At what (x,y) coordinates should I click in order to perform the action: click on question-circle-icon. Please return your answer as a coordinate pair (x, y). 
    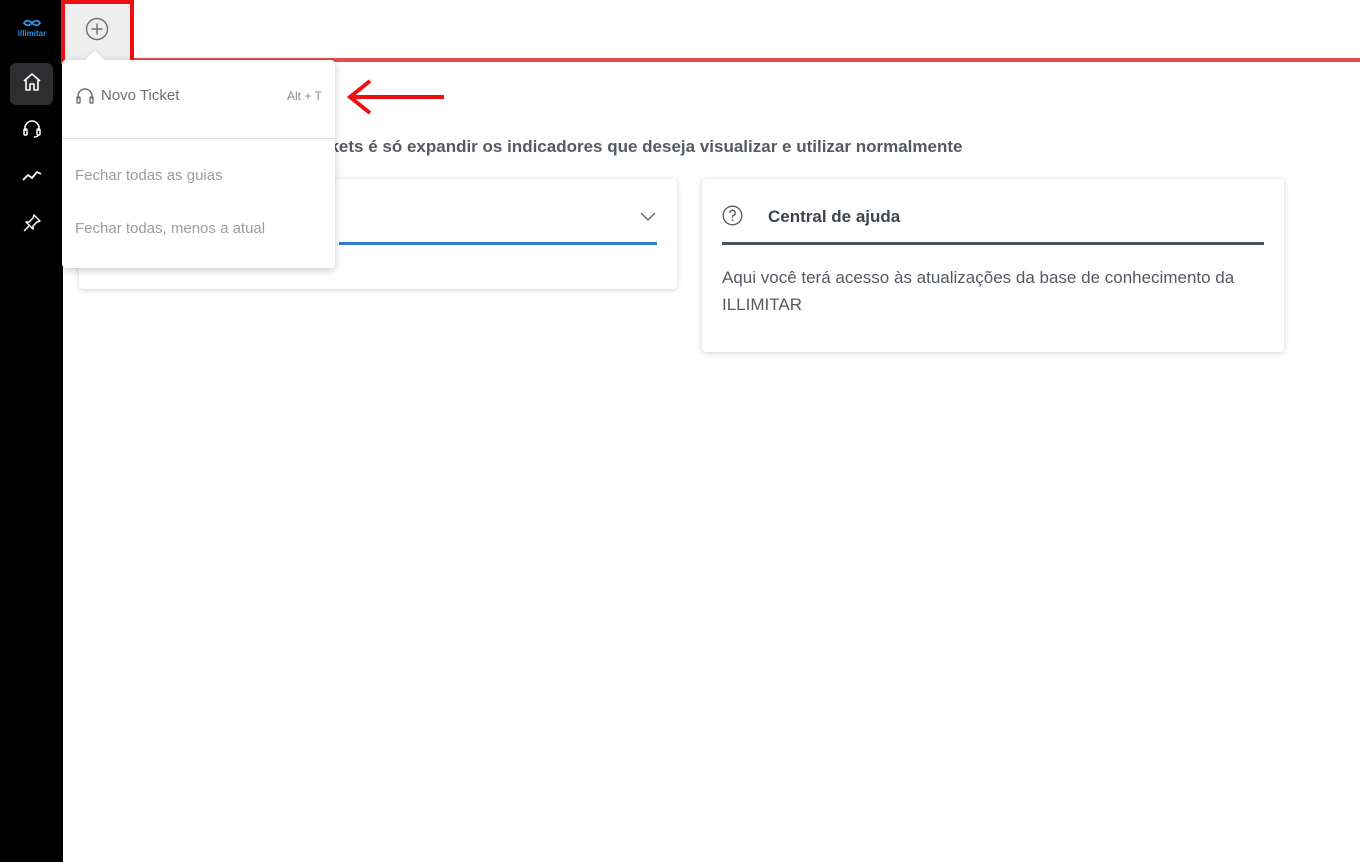
    Looking at the image, I should click on (732, 218).